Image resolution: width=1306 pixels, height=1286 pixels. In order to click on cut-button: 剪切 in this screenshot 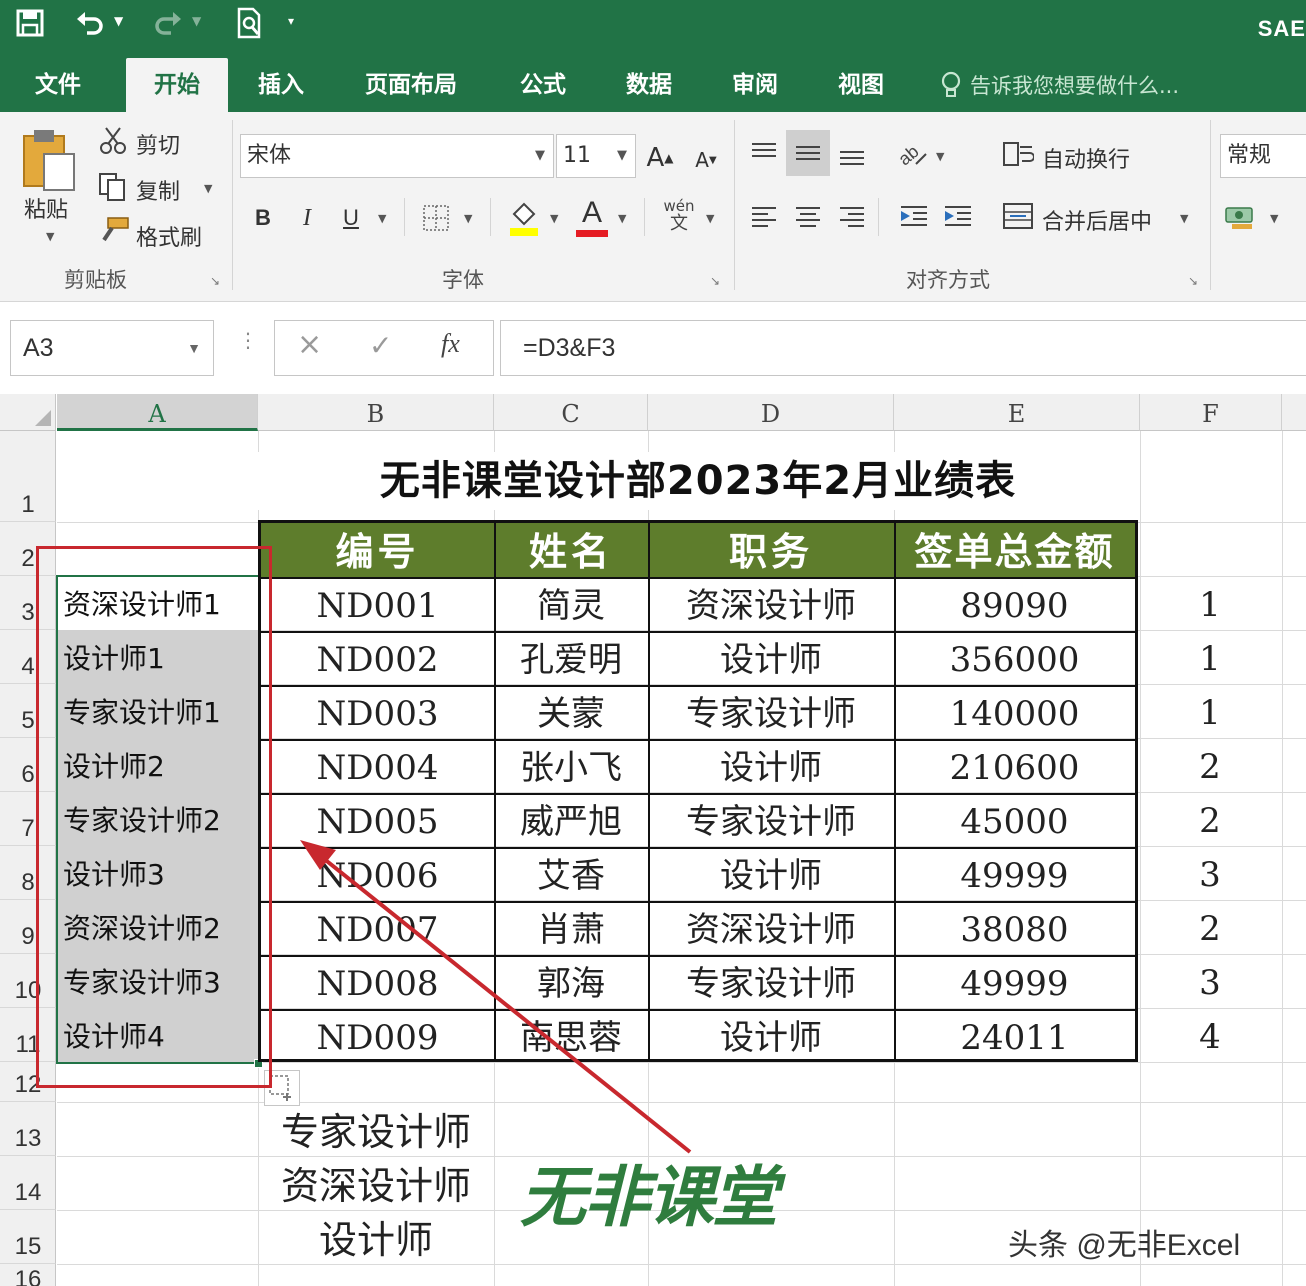, I will do `click(158, 144)`.